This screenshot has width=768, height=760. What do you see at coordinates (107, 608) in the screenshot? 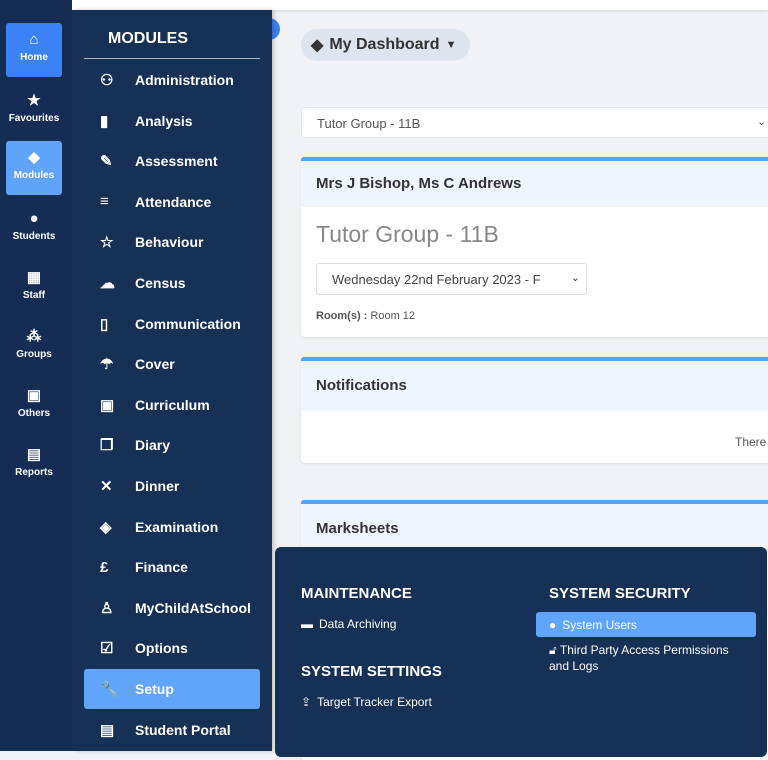
I see `module-icon: ♙` at bounding box center [107, 608].